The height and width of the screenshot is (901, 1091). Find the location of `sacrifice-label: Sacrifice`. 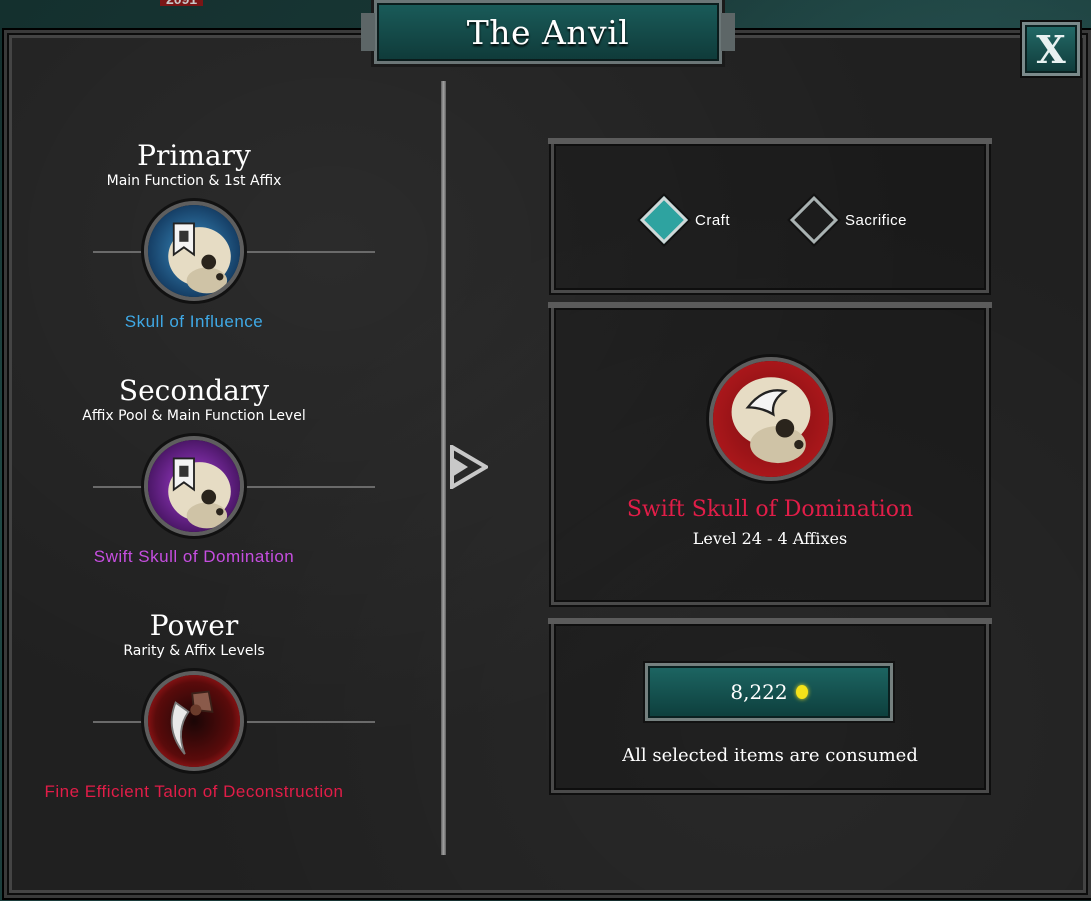

sacrifice-label: Sacrifice is located at coordinates (876, 220).